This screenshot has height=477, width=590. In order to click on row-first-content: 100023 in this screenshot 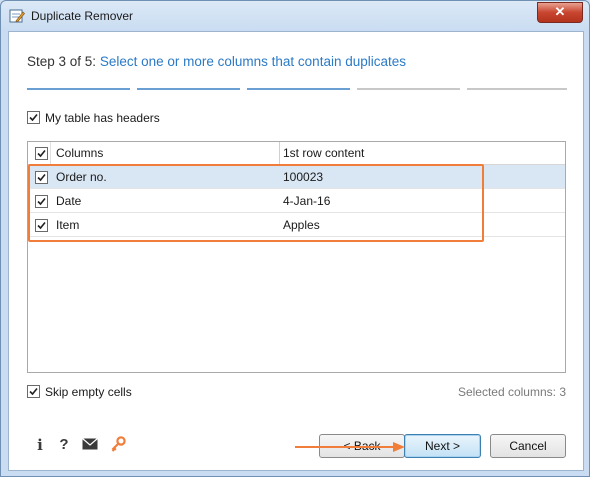, I will do `click(303, 177)`.